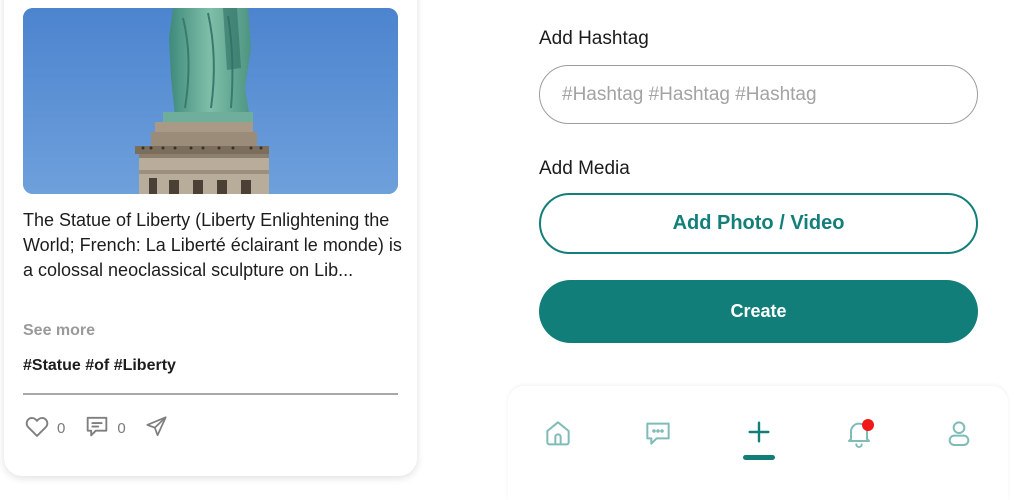 The image size is (1024, 500). Describe the element at coordinates (210, 394) in the screenshot. I see `divider` at that location.